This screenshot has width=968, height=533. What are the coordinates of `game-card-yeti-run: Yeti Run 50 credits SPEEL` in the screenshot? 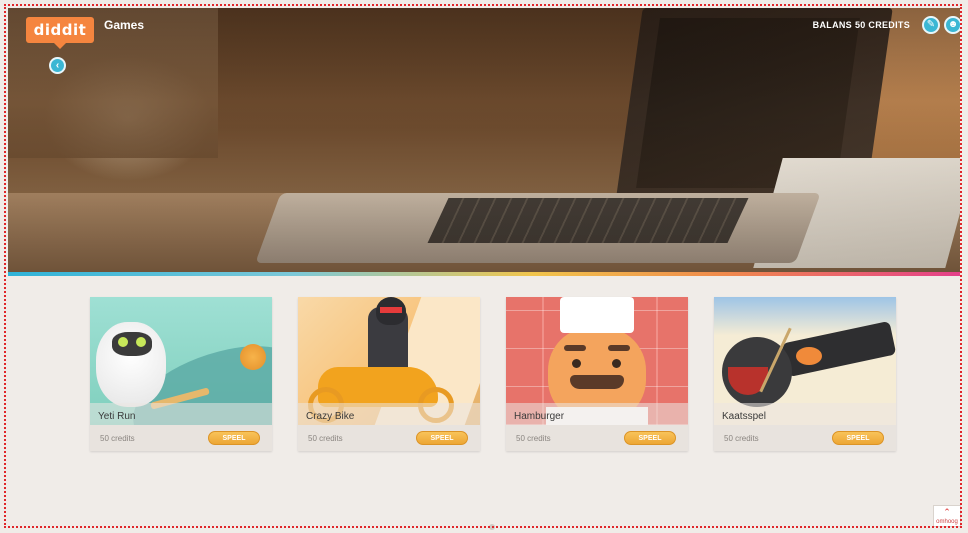 It's located at (181, 374).